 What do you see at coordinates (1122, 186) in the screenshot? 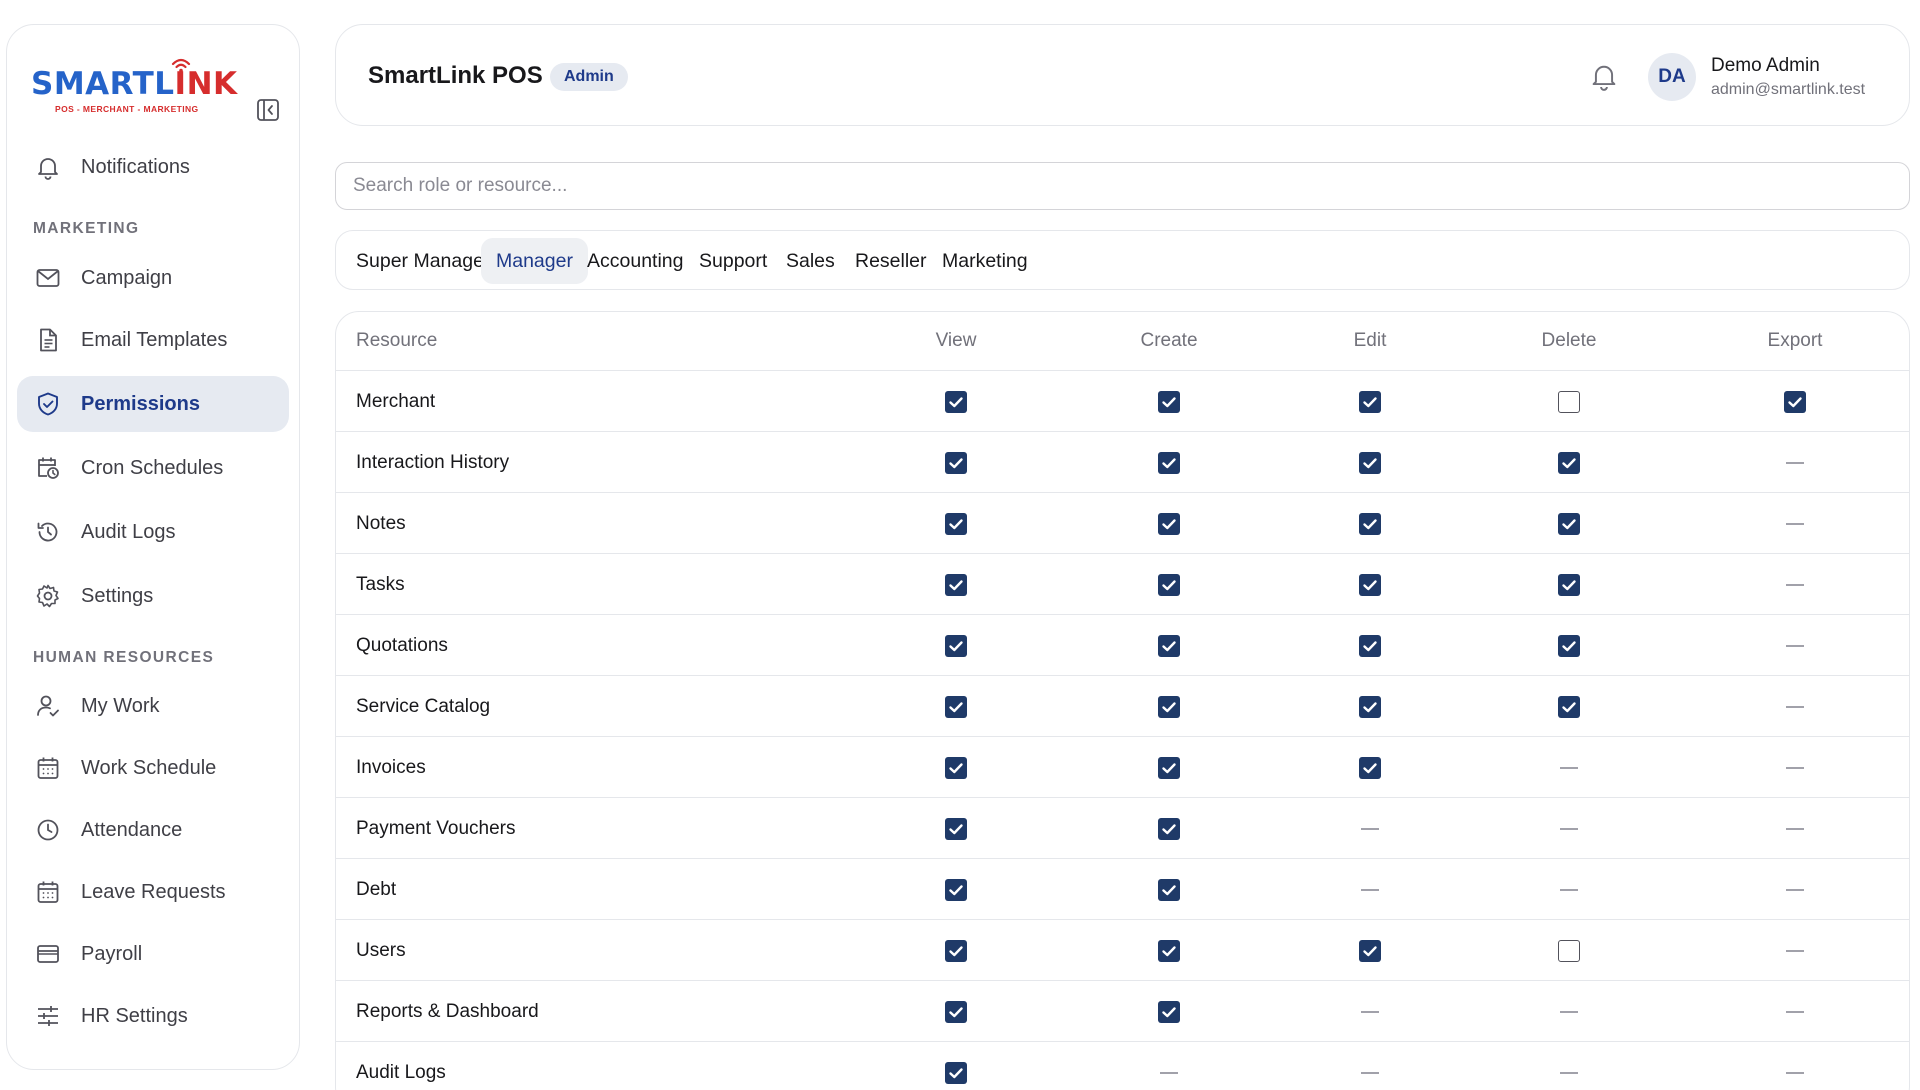
I see `search-input` at bounding box center [1122, 186].